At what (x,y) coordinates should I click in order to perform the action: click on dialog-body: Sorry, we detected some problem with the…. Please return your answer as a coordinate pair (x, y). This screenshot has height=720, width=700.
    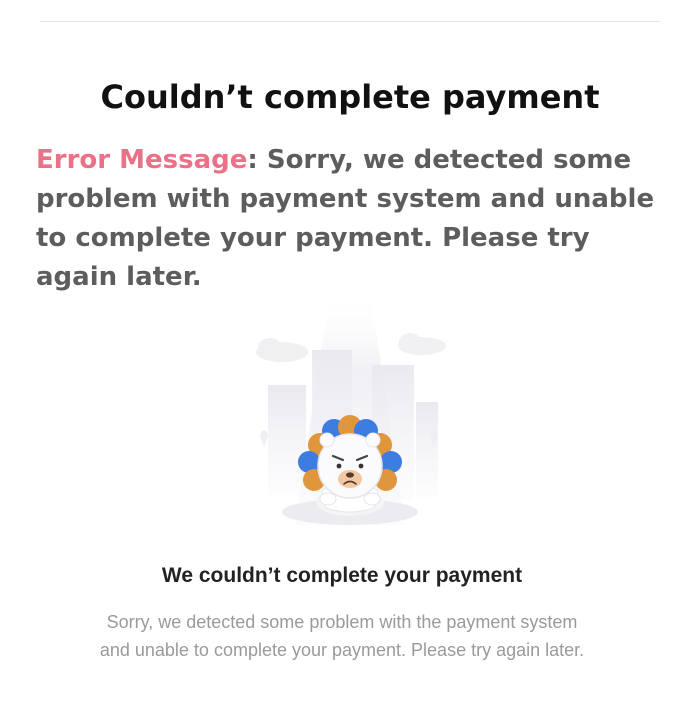
    Looking at the image, I should click on (342, 636).